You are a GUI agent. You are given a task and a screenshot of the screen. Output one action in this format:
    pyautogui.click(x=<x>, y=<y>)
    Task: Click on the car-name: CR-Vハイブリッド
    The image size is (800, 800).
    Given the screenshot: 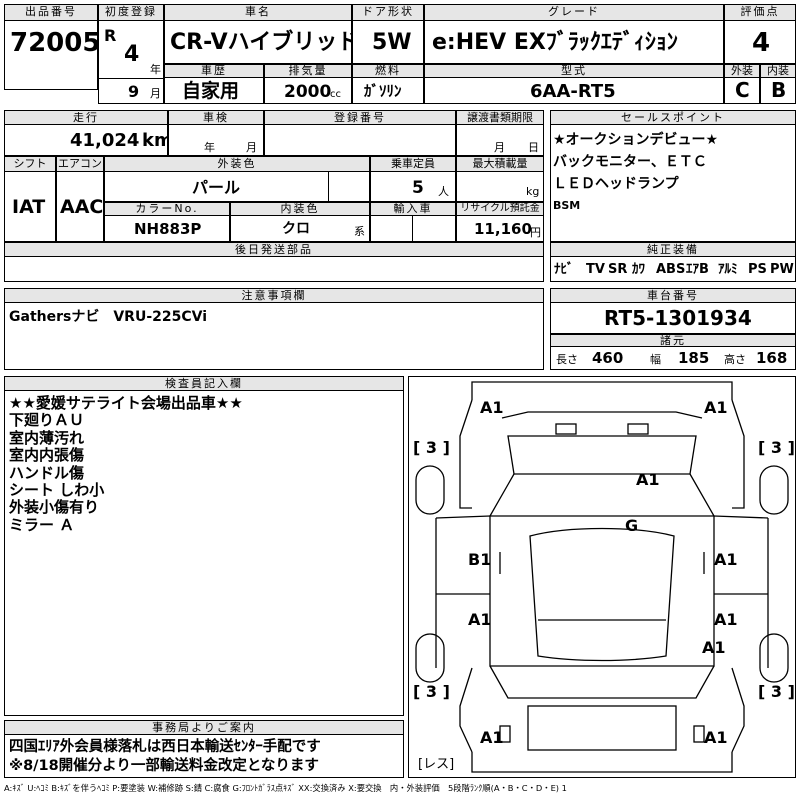 What is the action you would take?
    pyautogui.click(x=265, y=42)
    